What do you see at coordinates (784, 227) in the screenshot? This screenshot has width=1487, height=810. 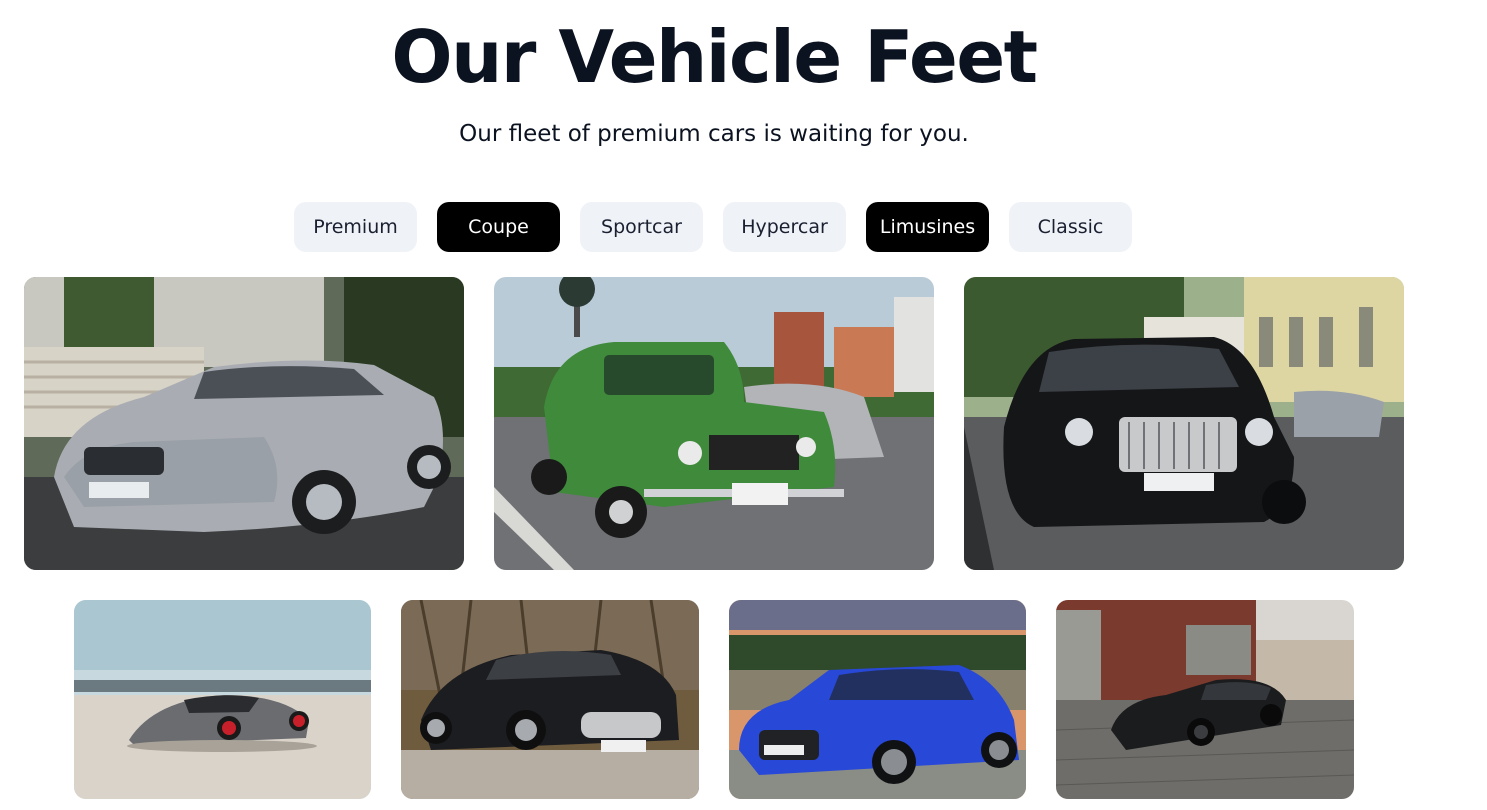 I see `tab-hypercar: Hypercar` at bounding box center [784, 227].